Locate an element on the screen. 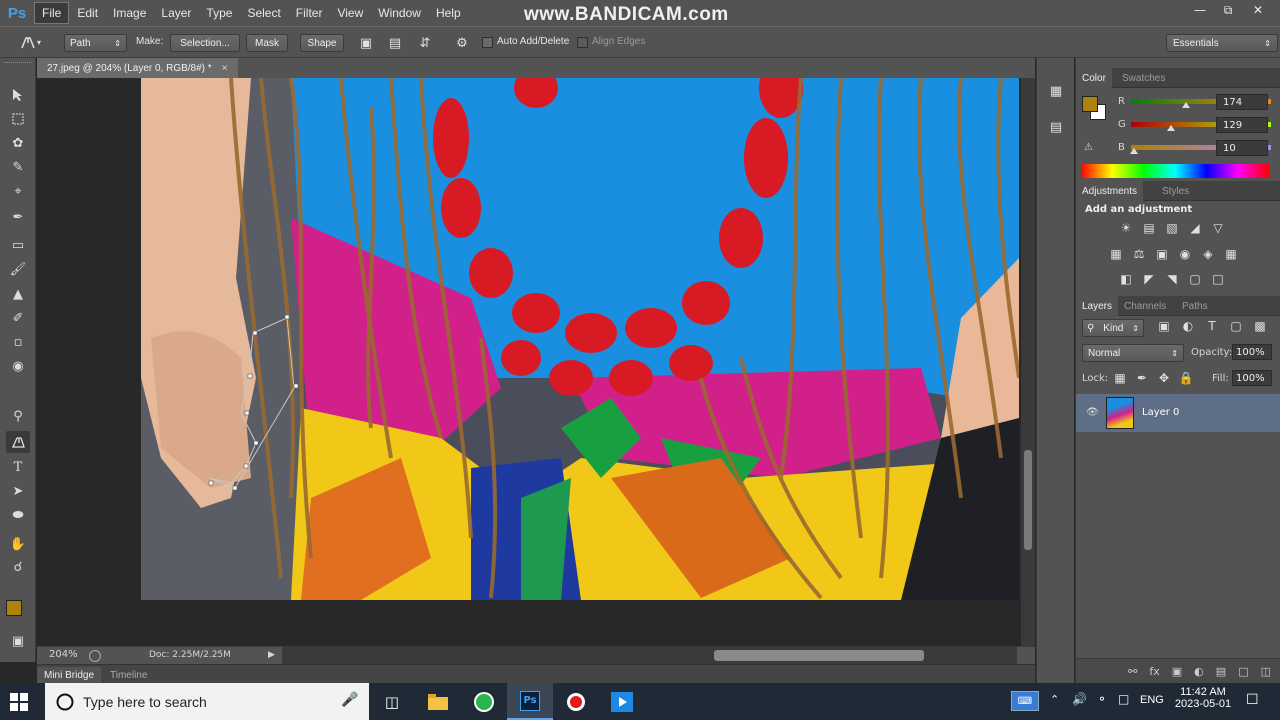  vertical-scroll-thumb is located at coordinates (1028, 500).